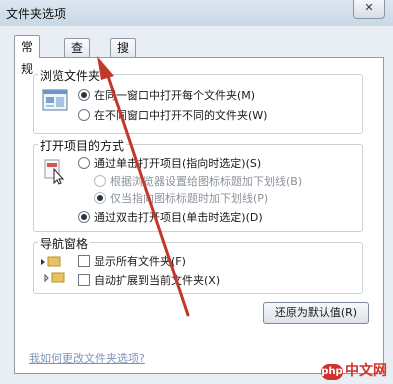 The height and width of the screenshot is (384, 393). I want to click on checkbox-show-all-folders-label: 显示所有文件夹(F), so click(140, 261).